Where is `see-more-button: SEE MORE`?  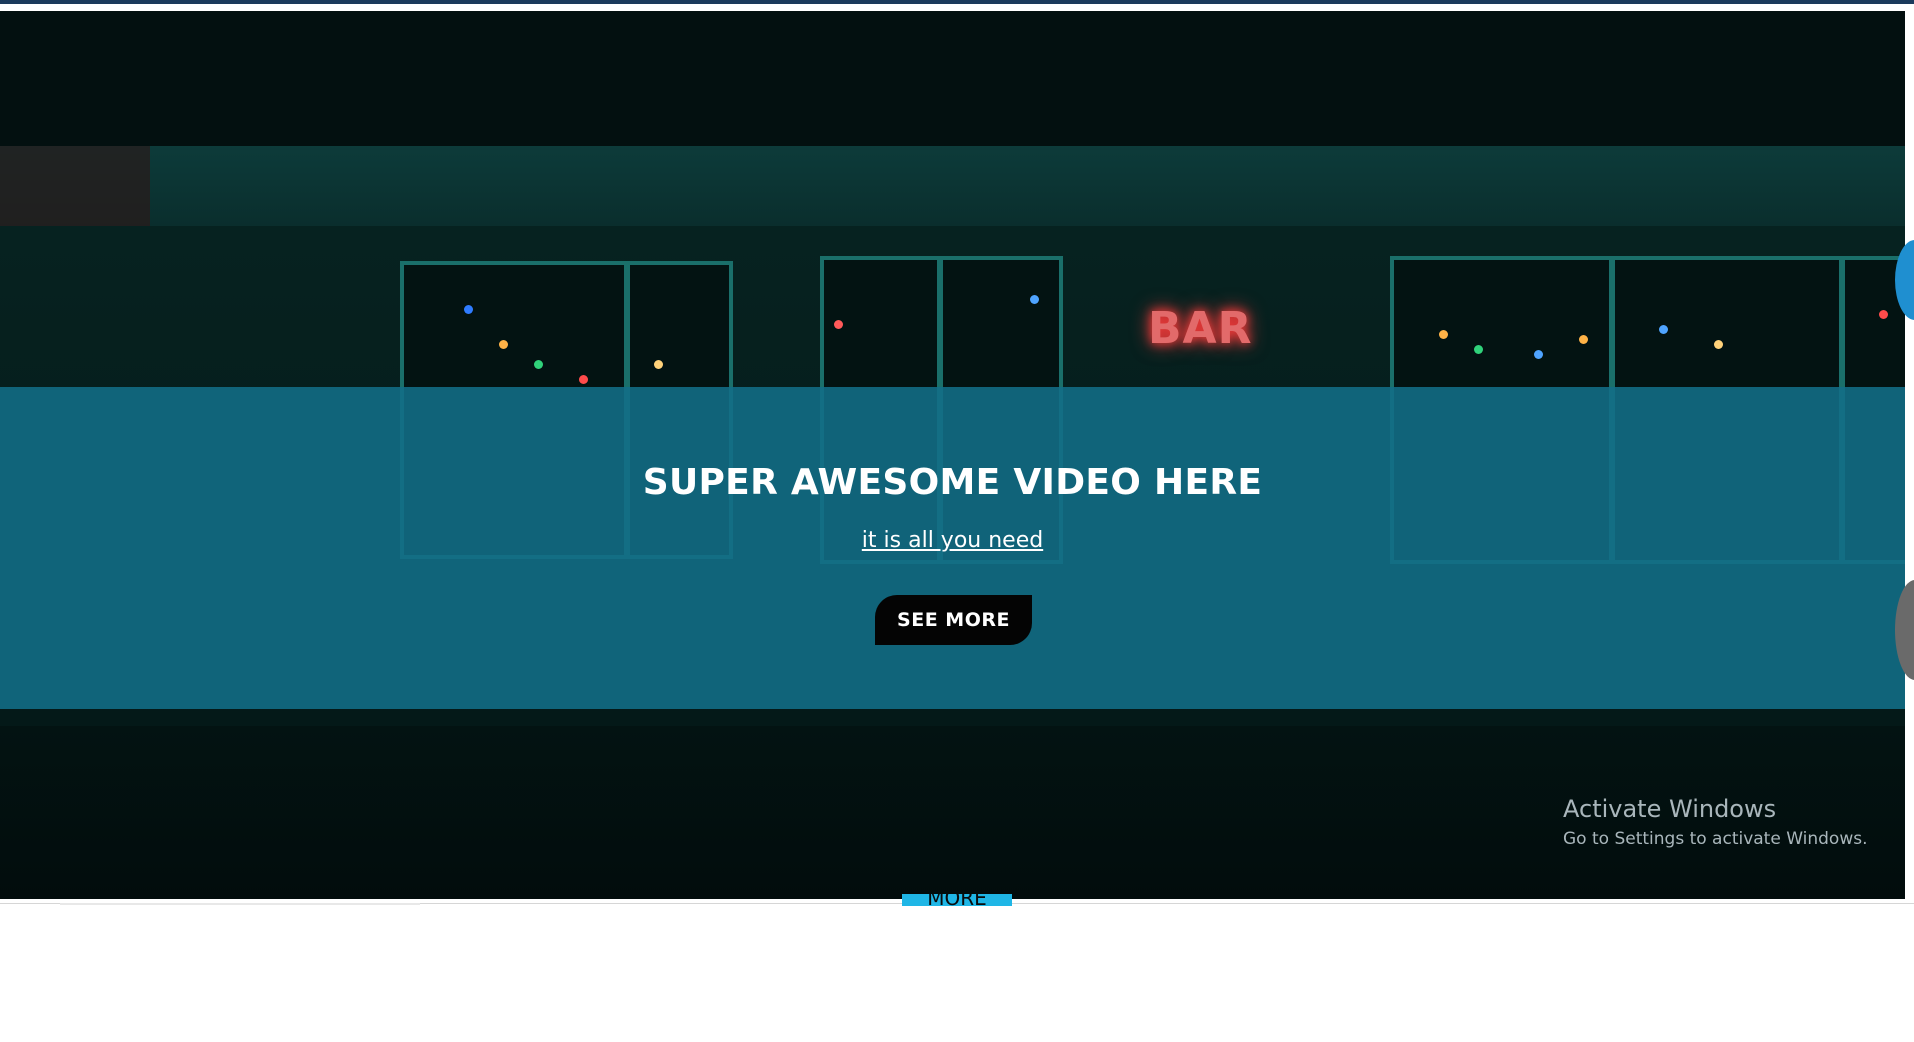
see-more-button: SEE MORE is located at coordinates (953, 620).